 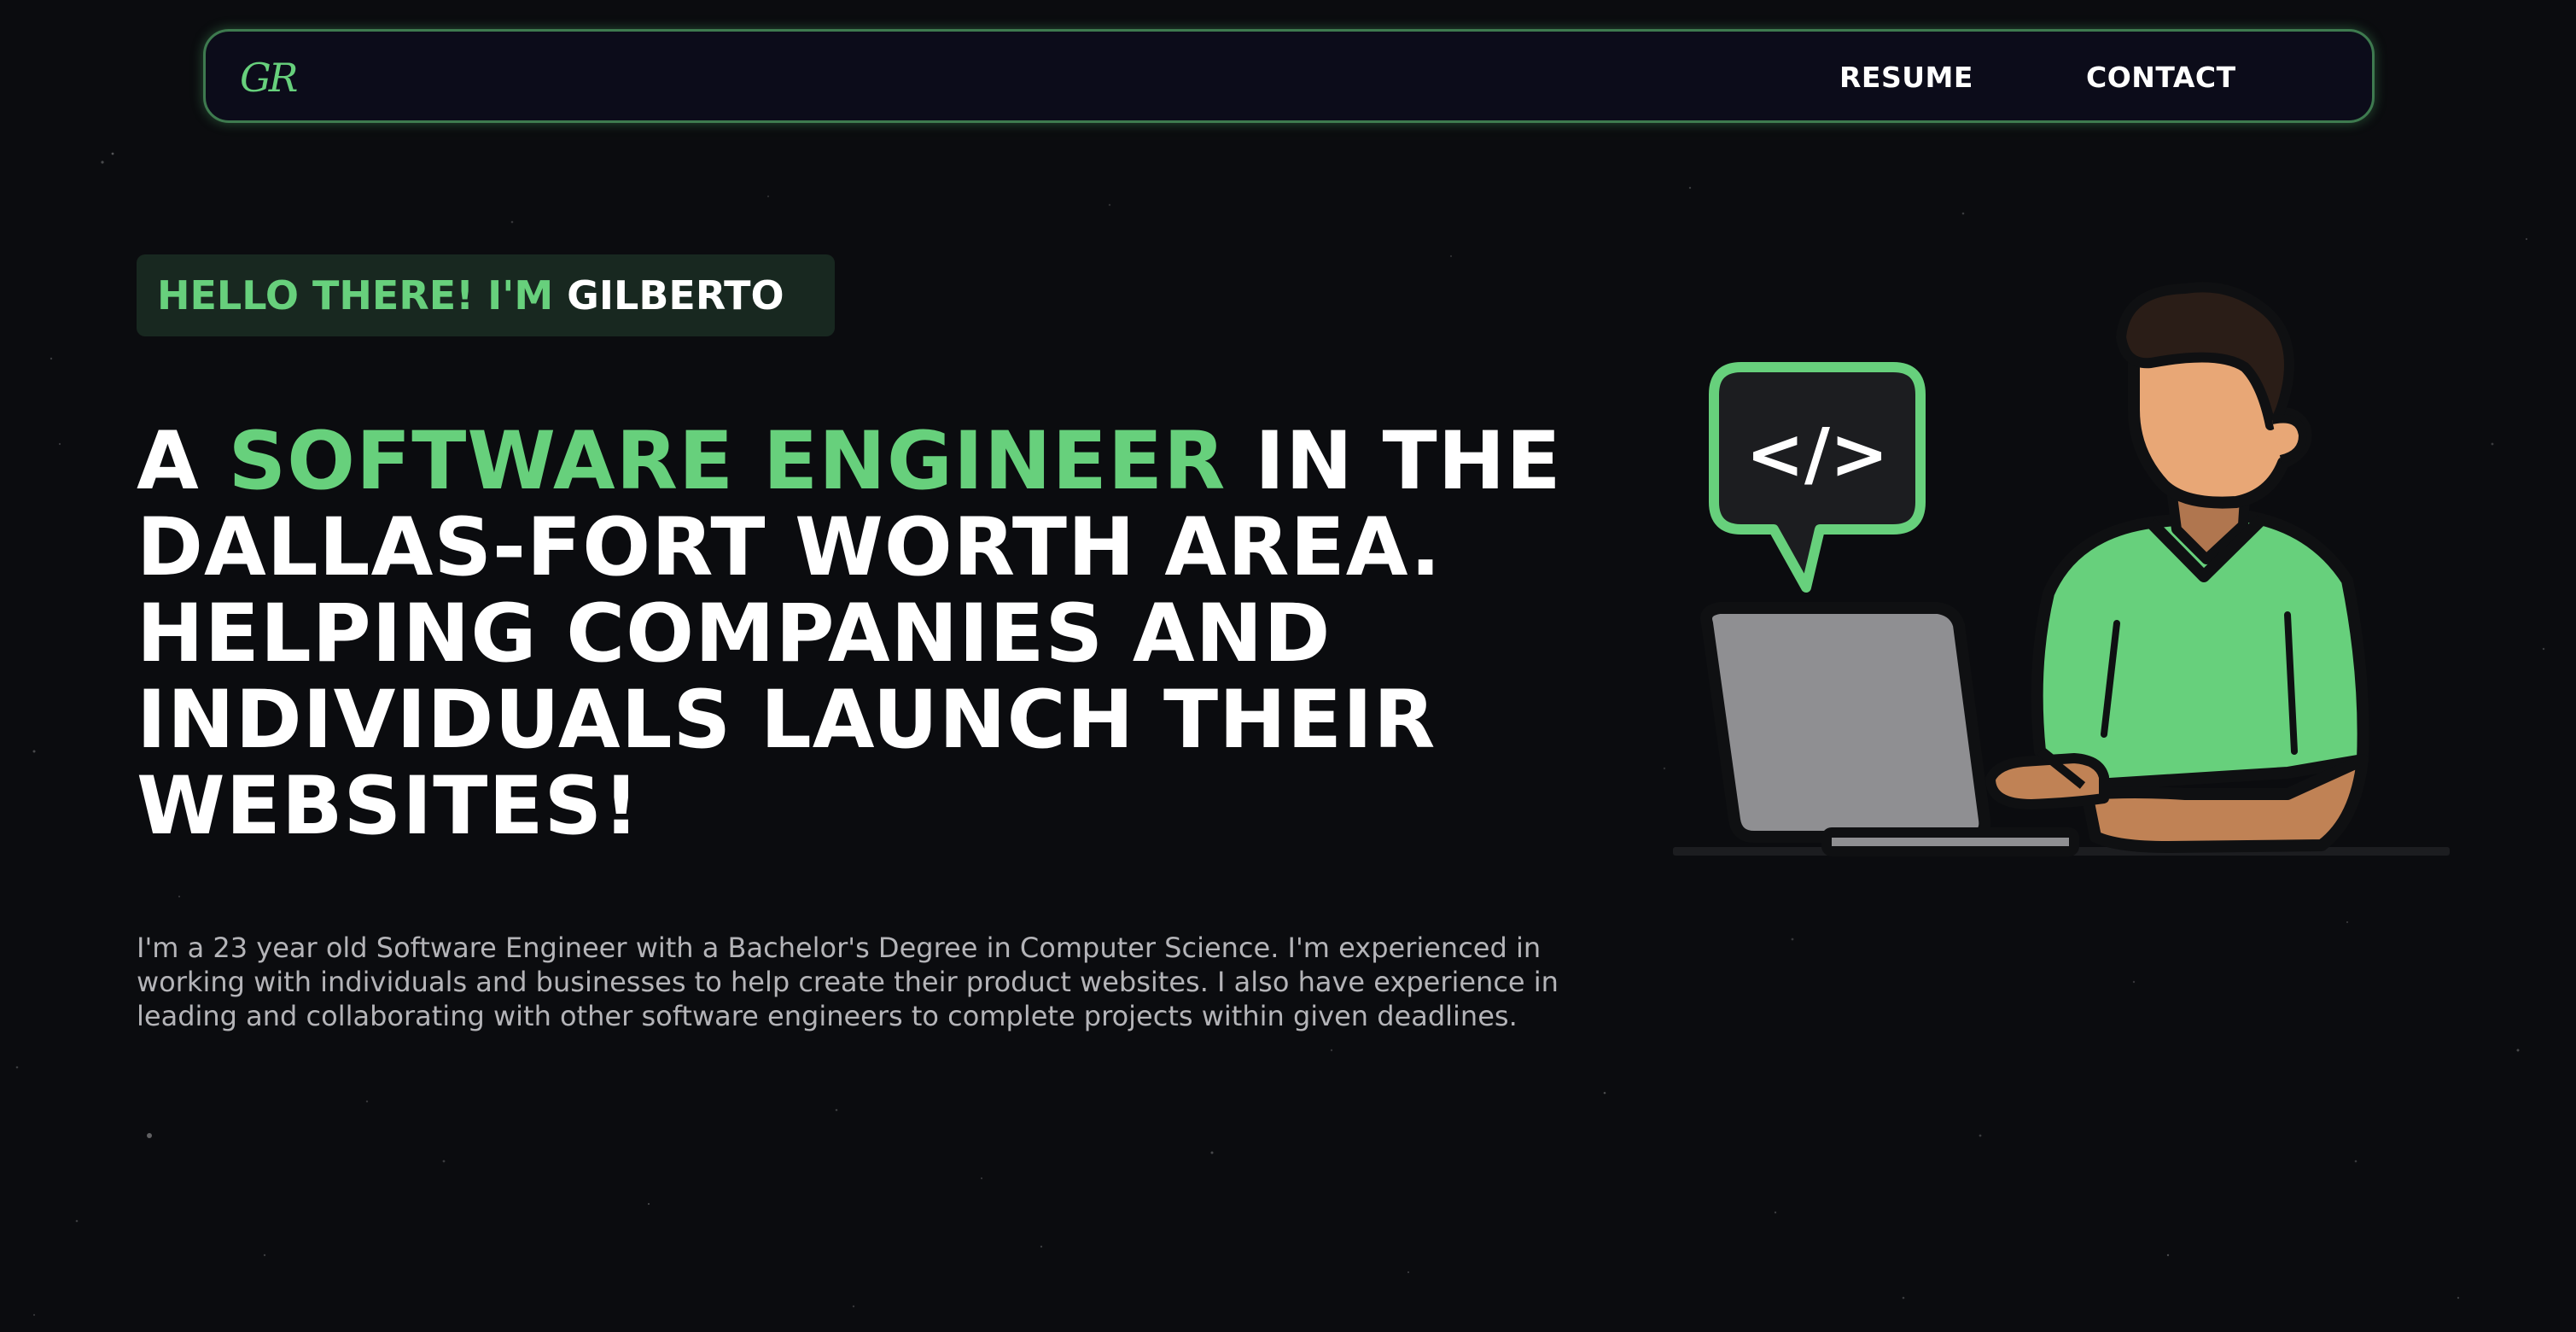 What do you see at coordinates (269, 78) in the screenshot?
I see `site-logo: GR` at bounding box center [269, 78].